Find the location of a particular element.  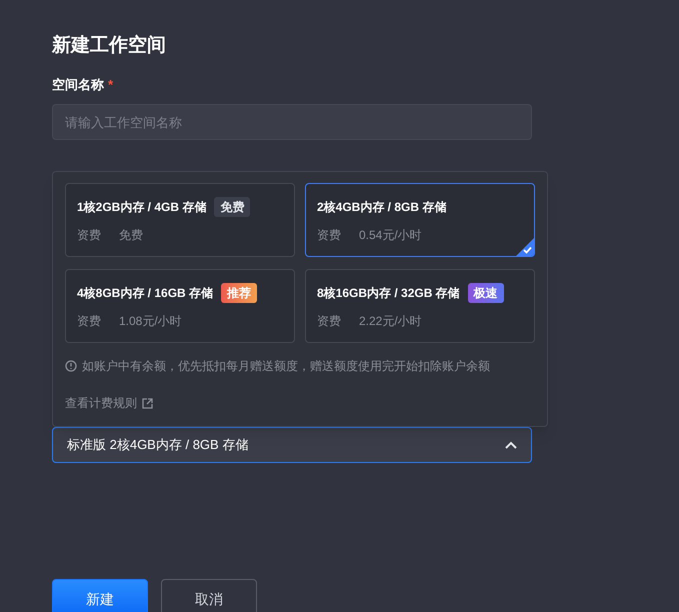

spec-title: 4核8GB内存 / 16GB 存储 is located at coordinates (145, 293).